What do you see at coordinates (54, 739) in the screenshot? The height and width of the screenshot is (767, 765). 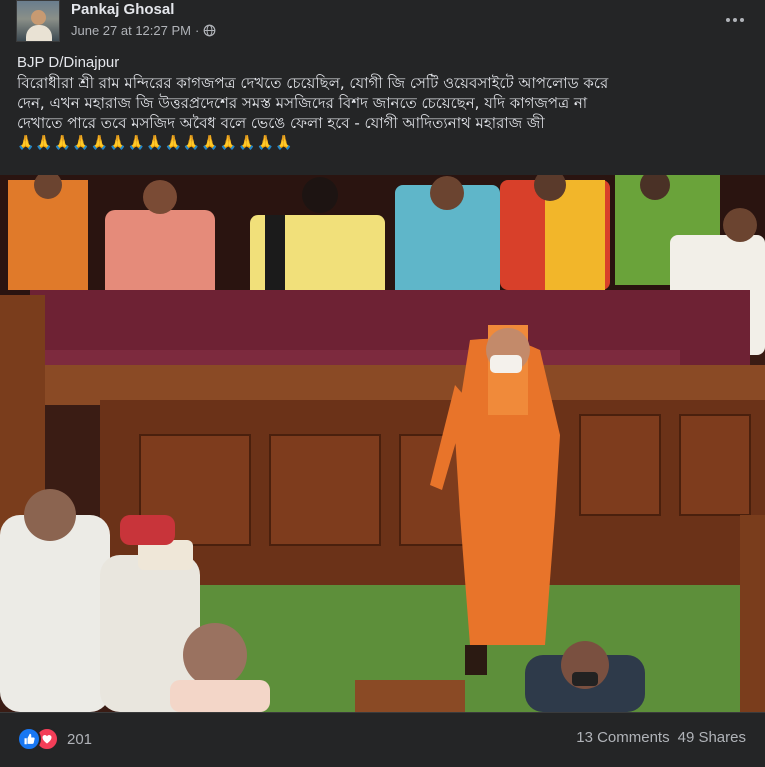 I see `reactions-summary: 201` at bounding box center [54, 739].